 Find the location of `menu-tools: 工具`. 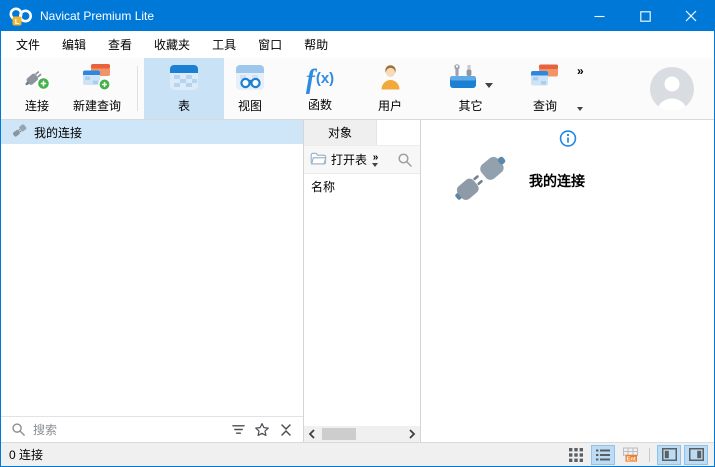

menu-tools: 工具 is located at coordinates (224, 44).